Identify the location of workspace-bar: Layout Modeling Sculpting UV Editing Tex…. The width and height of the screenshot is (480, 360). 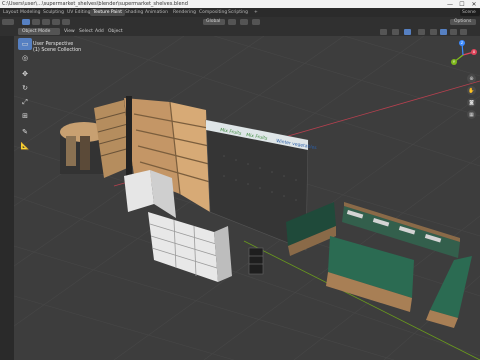
(240, 12).